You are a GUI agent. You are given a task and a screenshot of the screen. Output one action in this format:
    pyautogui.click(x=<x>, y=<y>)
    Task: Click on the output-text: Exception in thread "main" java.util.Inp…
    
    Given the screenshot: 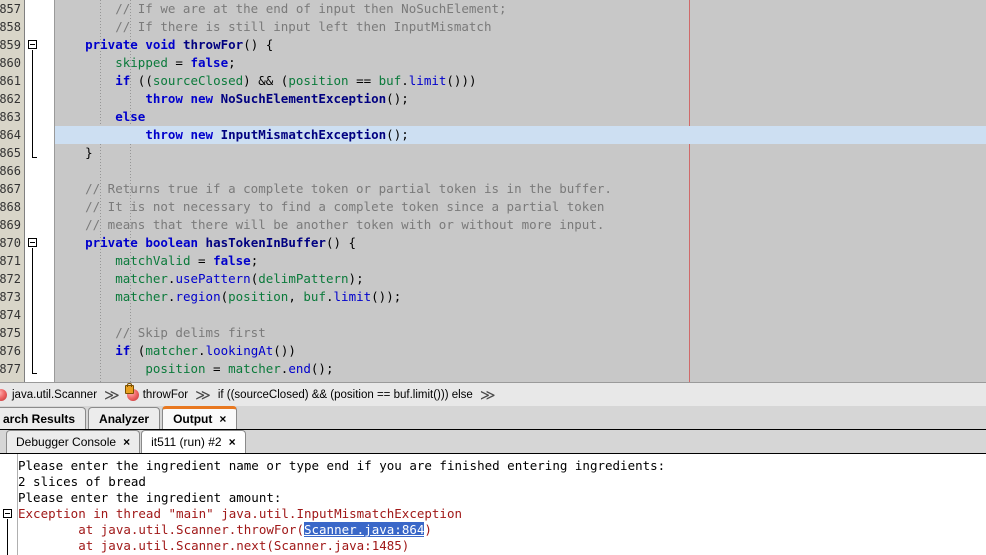 What is the action you would take?
    pyautogui.click(x=240, y=513)
    